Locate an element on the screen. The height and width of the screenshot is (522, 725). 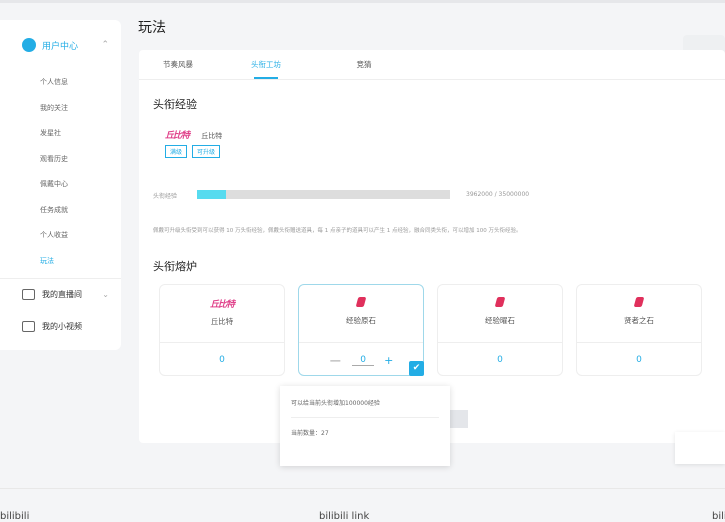
page-title: 玩法 is located at coordinates (152, 28).